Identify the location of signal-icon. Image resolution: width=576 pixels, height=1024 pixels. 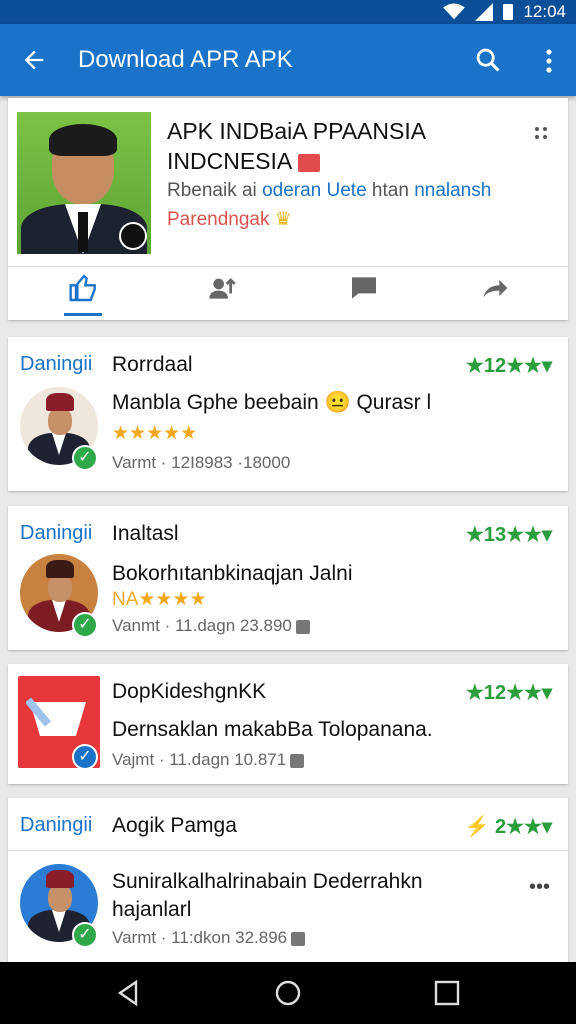
(484, 12).